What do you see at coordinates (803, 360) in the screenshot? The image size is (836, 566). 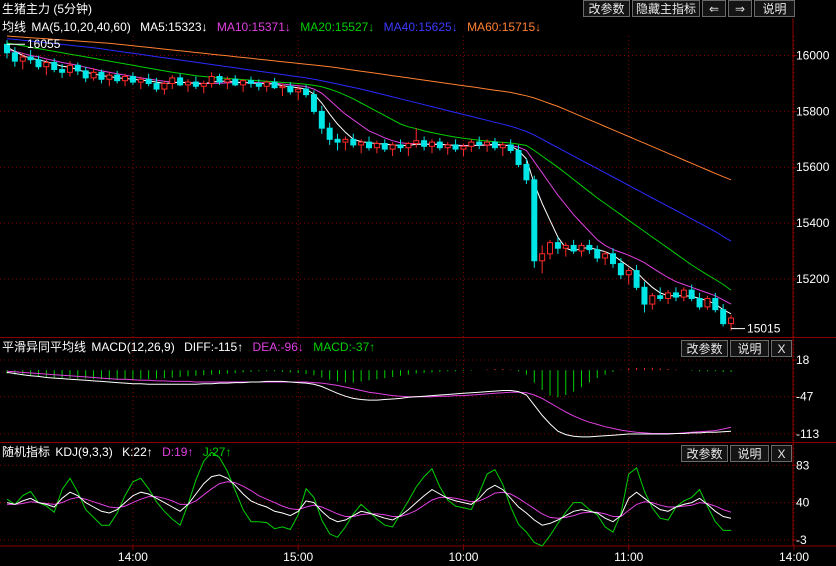 I see `macd-axis-tick-label: 18` at bounding box center [803, 360].